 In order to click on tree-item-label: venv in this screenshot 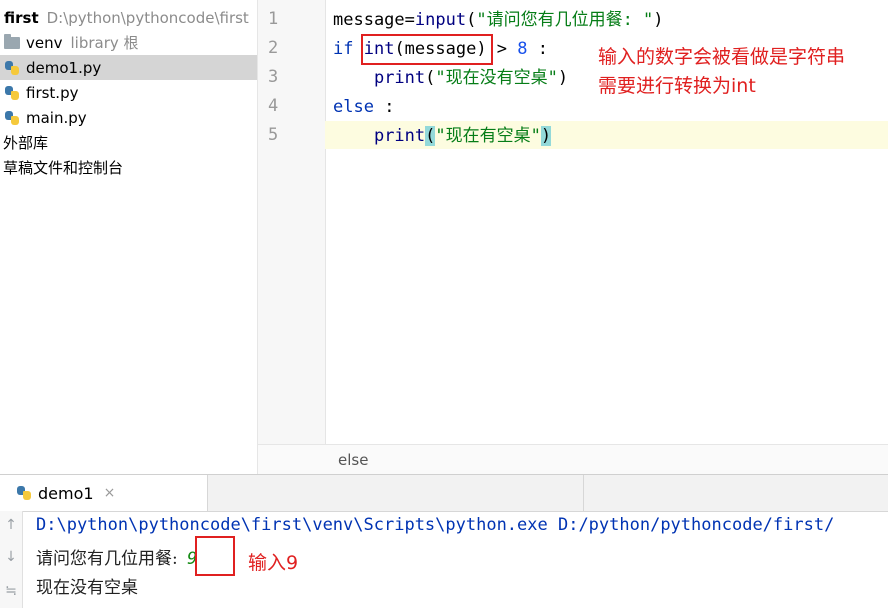, I will do `click(44, 42)`.